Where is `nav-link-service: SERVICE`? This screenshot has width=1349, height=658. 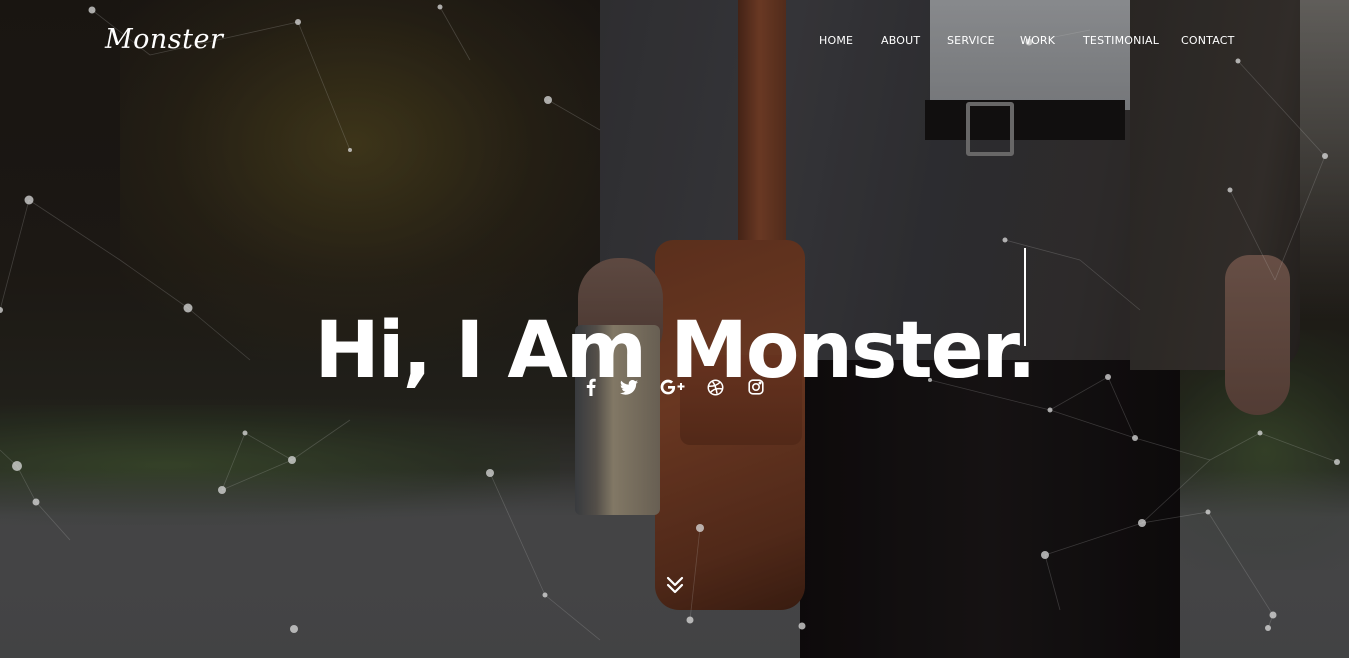
nav-link-service: SERVICE is located at coordinates (971, 40).